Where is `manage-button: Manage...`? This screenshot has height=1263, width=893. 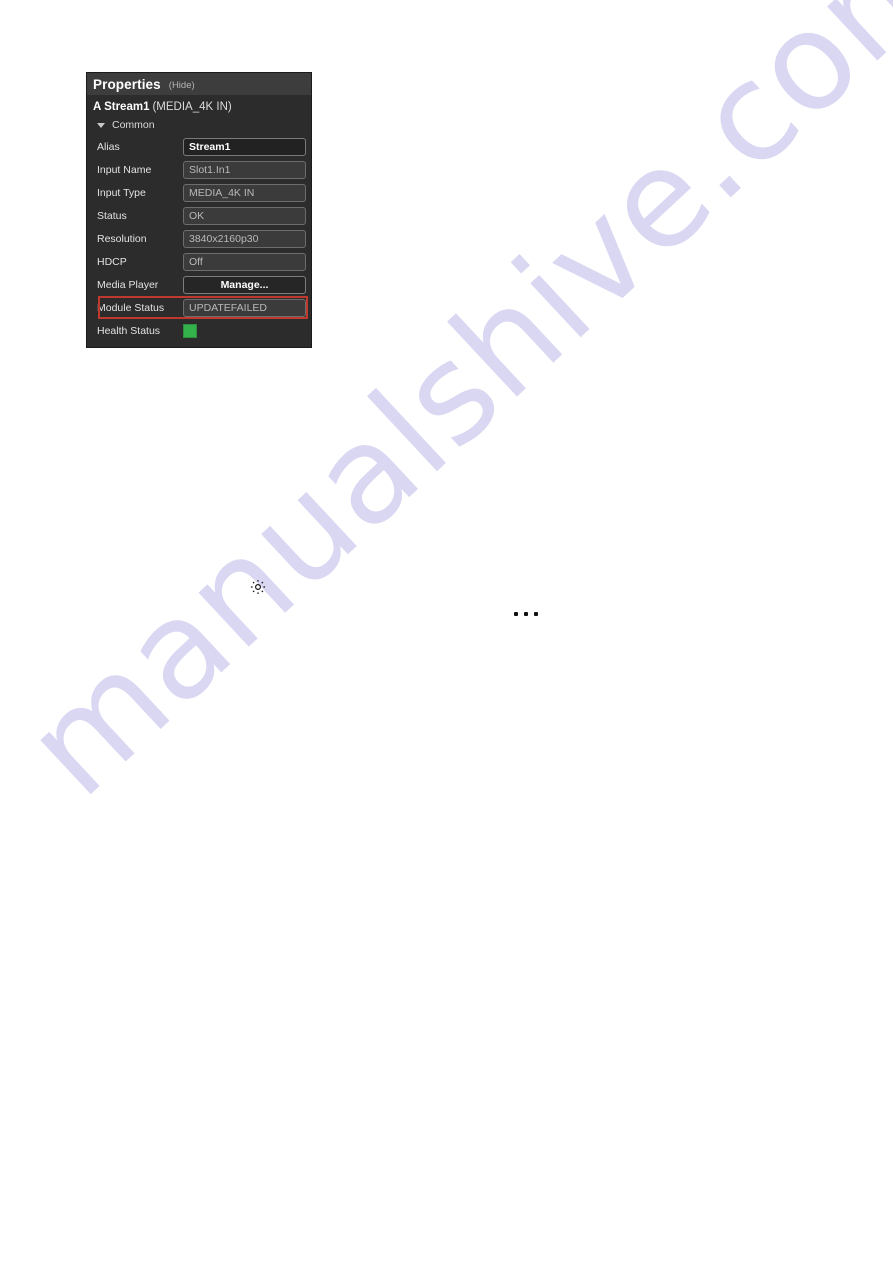 manage-button: Manage... is located at coordinates (244, 284).